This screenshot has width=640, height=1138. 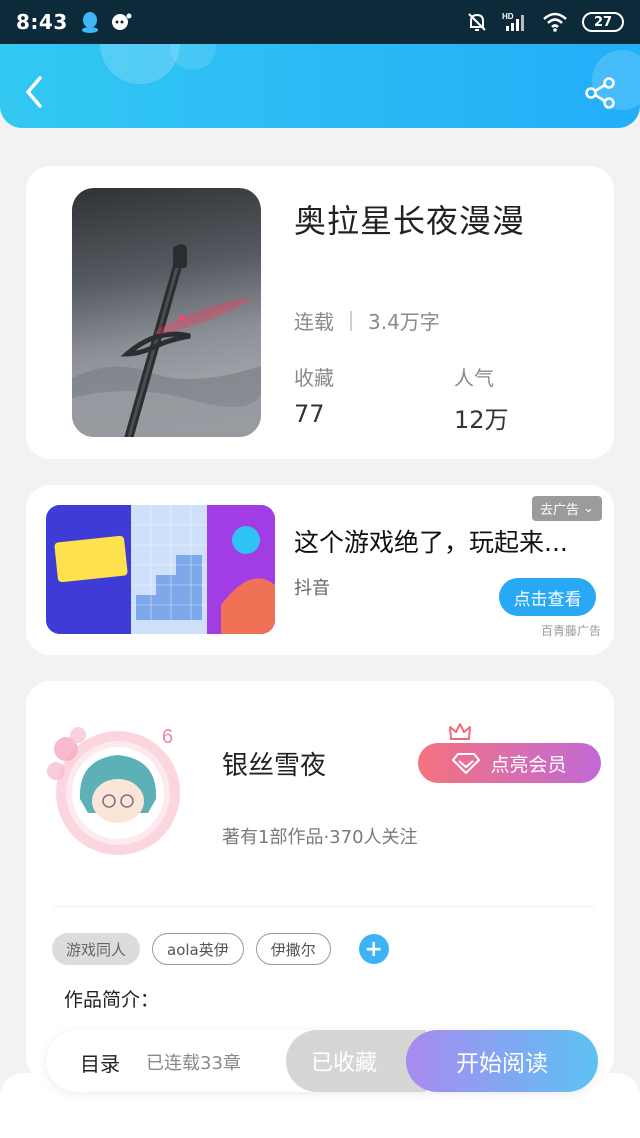 I want to click on vip-button-label: 点亮会员, so click(x=528, y=764).